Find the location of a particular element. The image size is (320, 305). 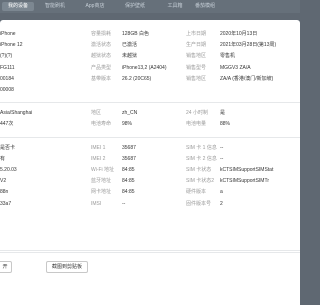

row-right-value: kCTSIMSupportSIMStat is located at coordinates (247, 170).